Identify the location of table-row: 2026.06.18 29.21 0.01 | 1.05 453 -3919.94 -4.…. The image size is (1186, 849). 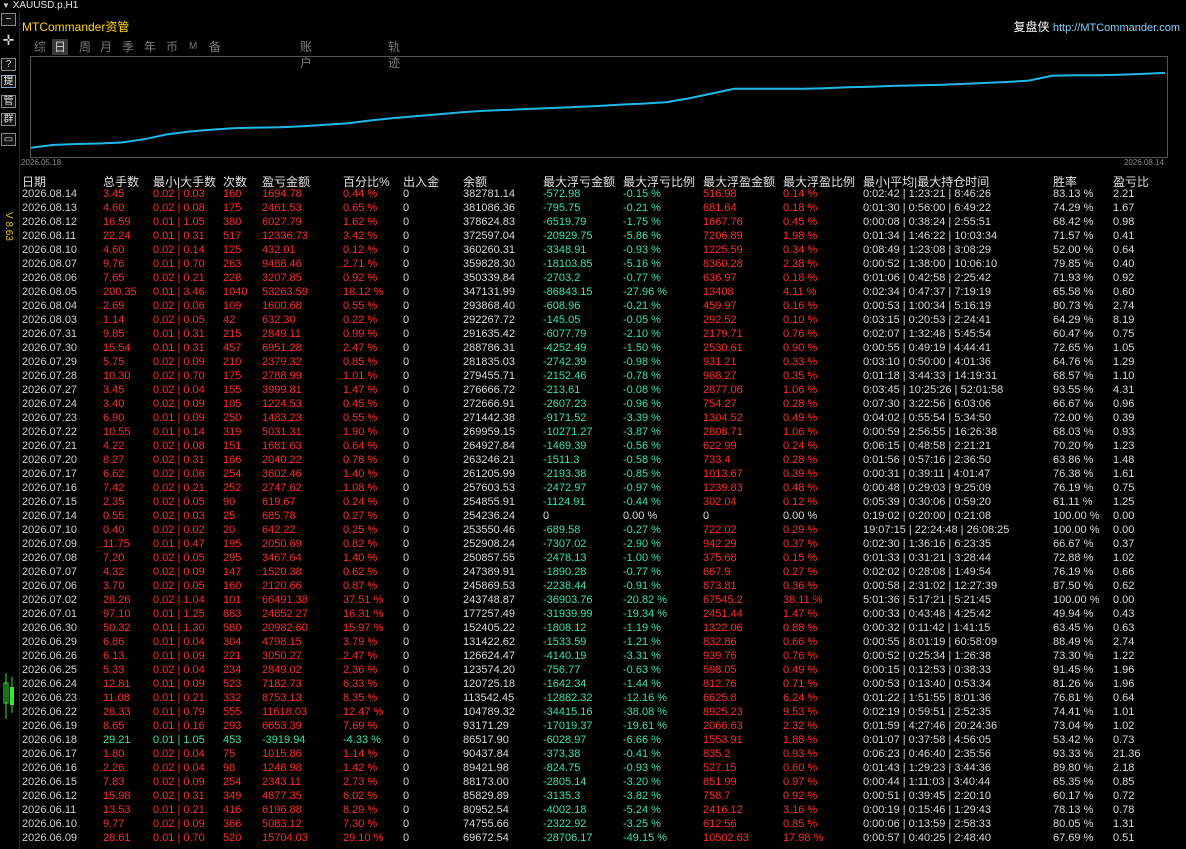
(593, 740).